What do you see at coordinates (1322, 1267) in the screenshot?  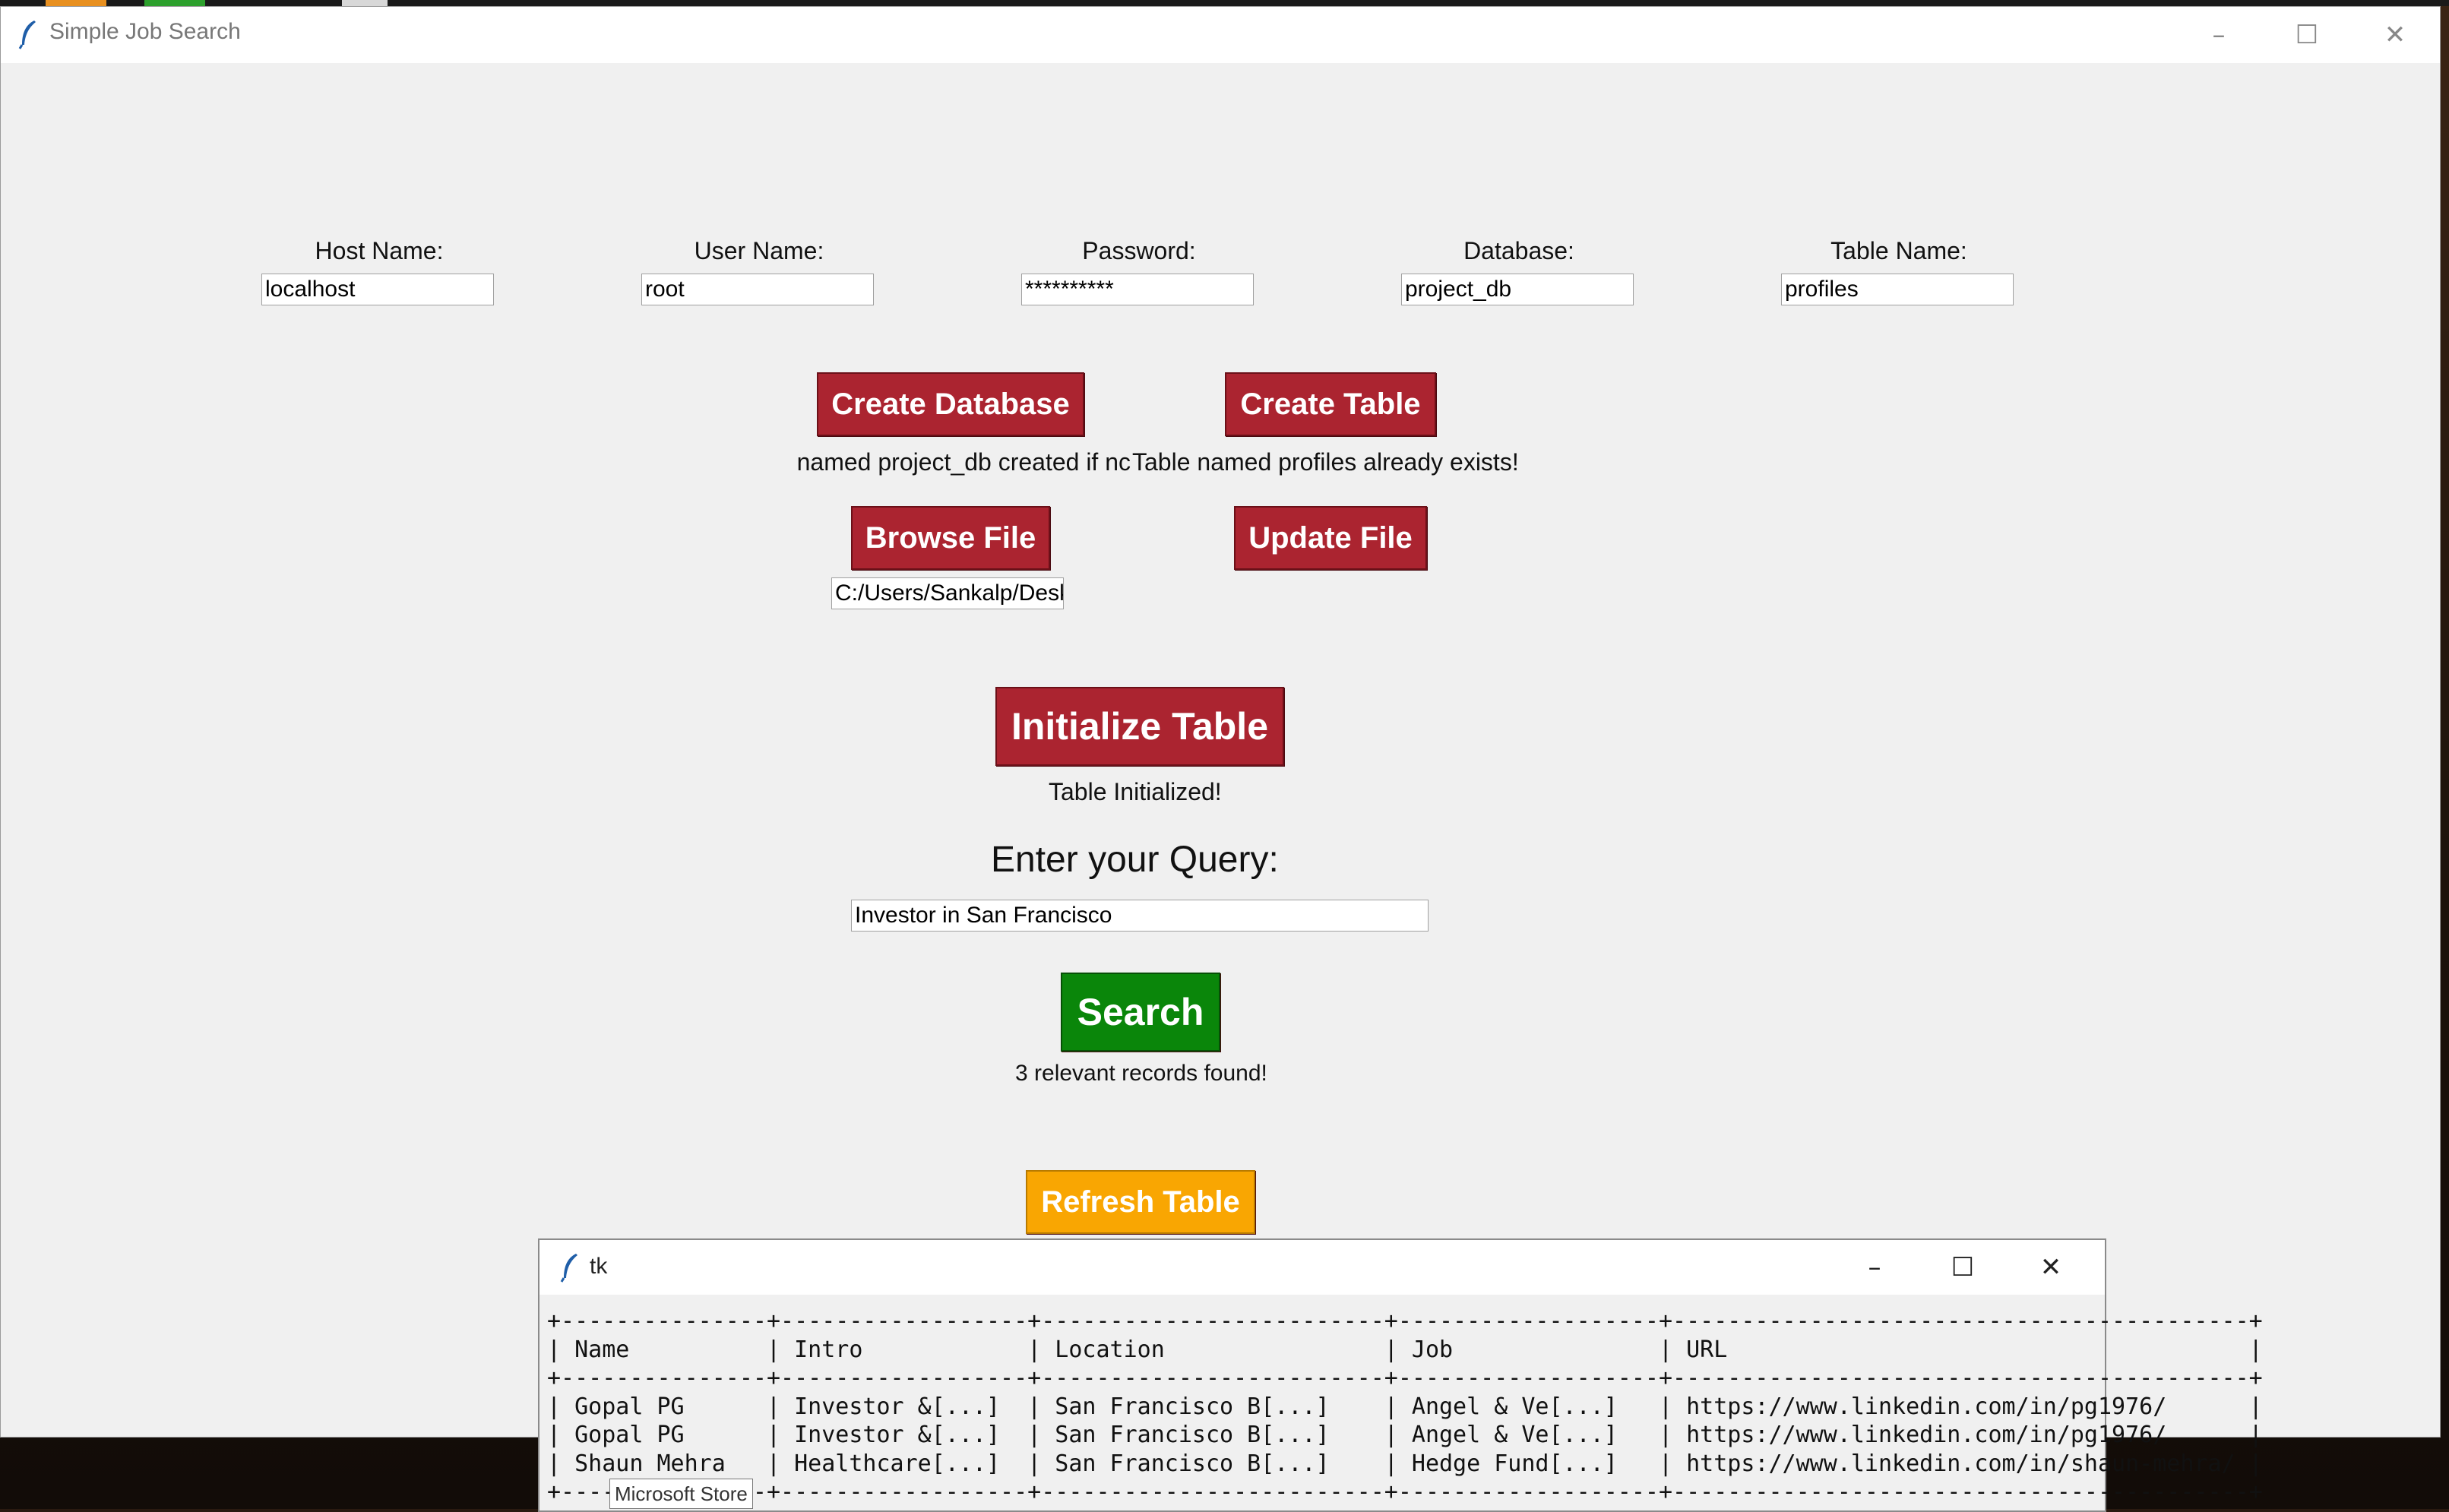 I see `results-title-bar: tk – ☐ ✕` at bounding box center [1322, 1267].